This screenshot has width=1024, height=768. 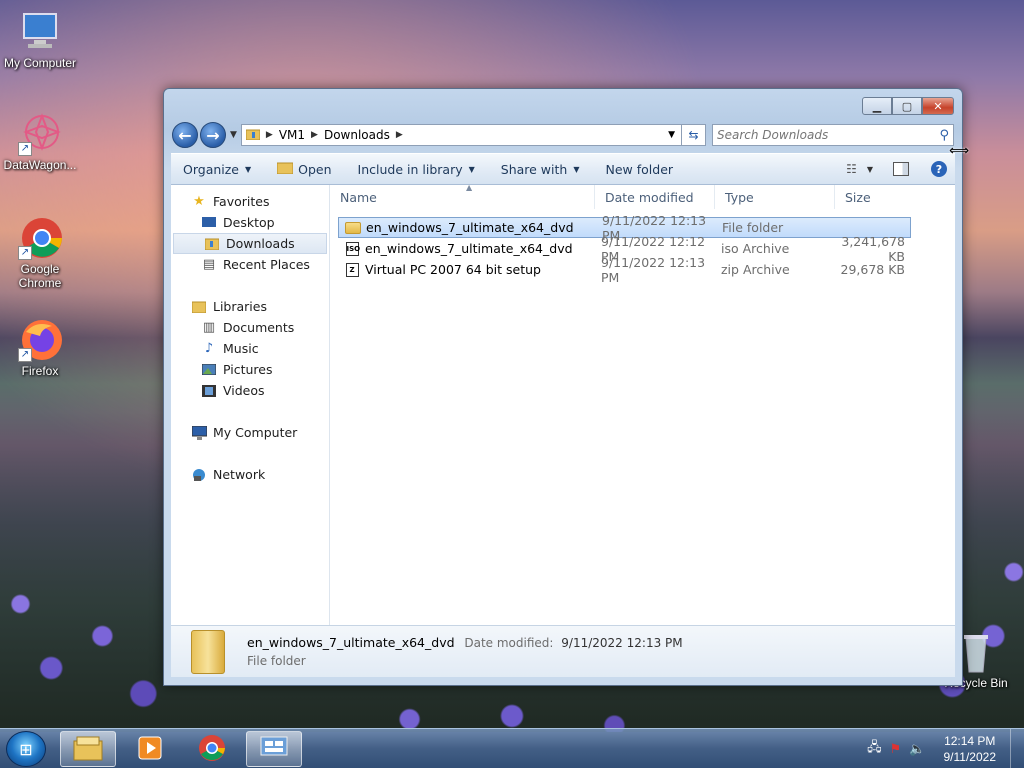 What do you see at coordinates (352, 249) in the screenshot?
I see `iso-archive-icon: ISO` at bounding box center [352, 249].